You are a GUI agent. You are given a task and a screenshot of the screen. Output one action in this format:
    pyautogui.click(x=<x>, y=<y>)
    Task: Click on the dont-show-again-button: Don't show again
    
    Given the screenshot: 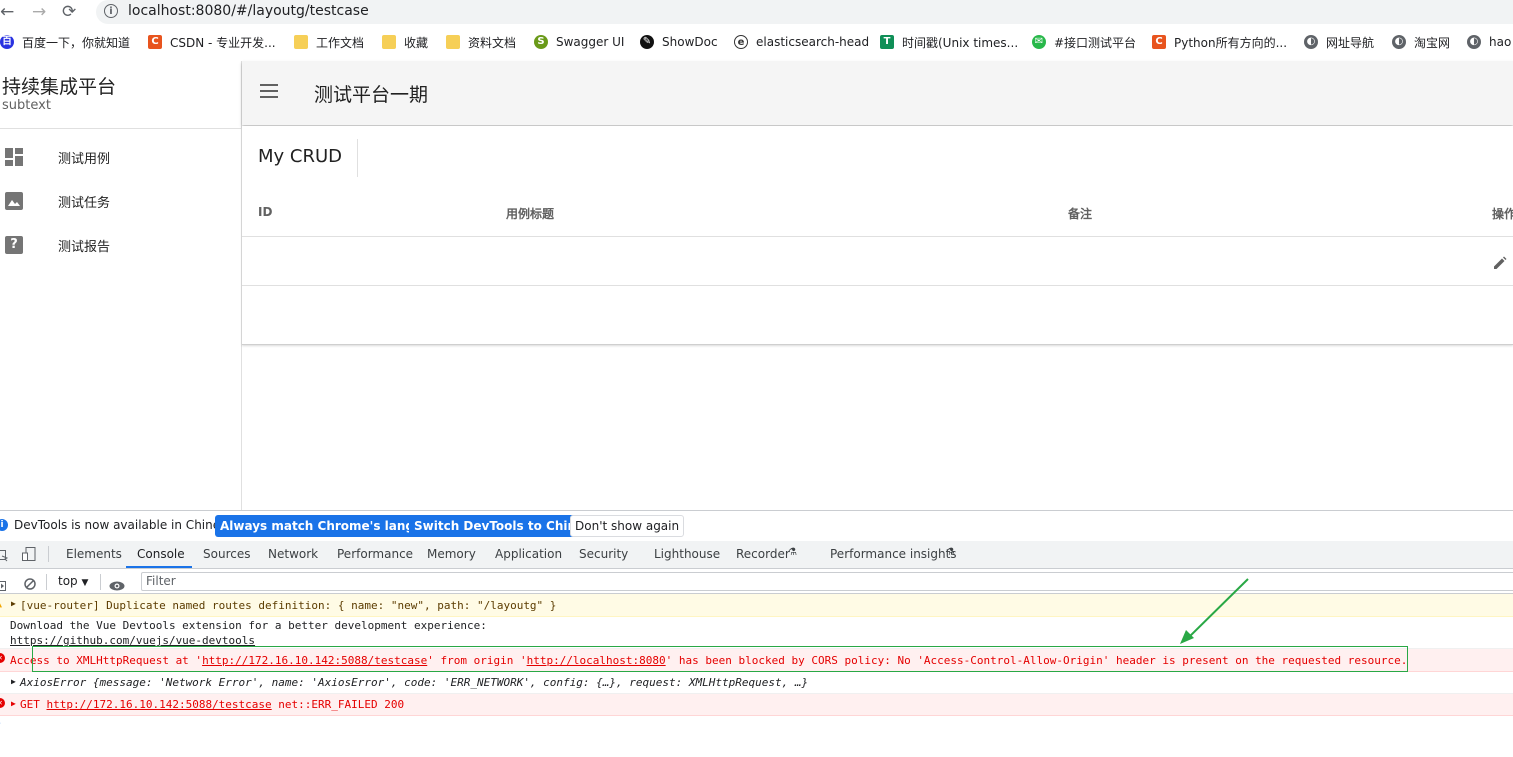 What is the action you would take?
    pyautogui.click(x=627, y=526)
    